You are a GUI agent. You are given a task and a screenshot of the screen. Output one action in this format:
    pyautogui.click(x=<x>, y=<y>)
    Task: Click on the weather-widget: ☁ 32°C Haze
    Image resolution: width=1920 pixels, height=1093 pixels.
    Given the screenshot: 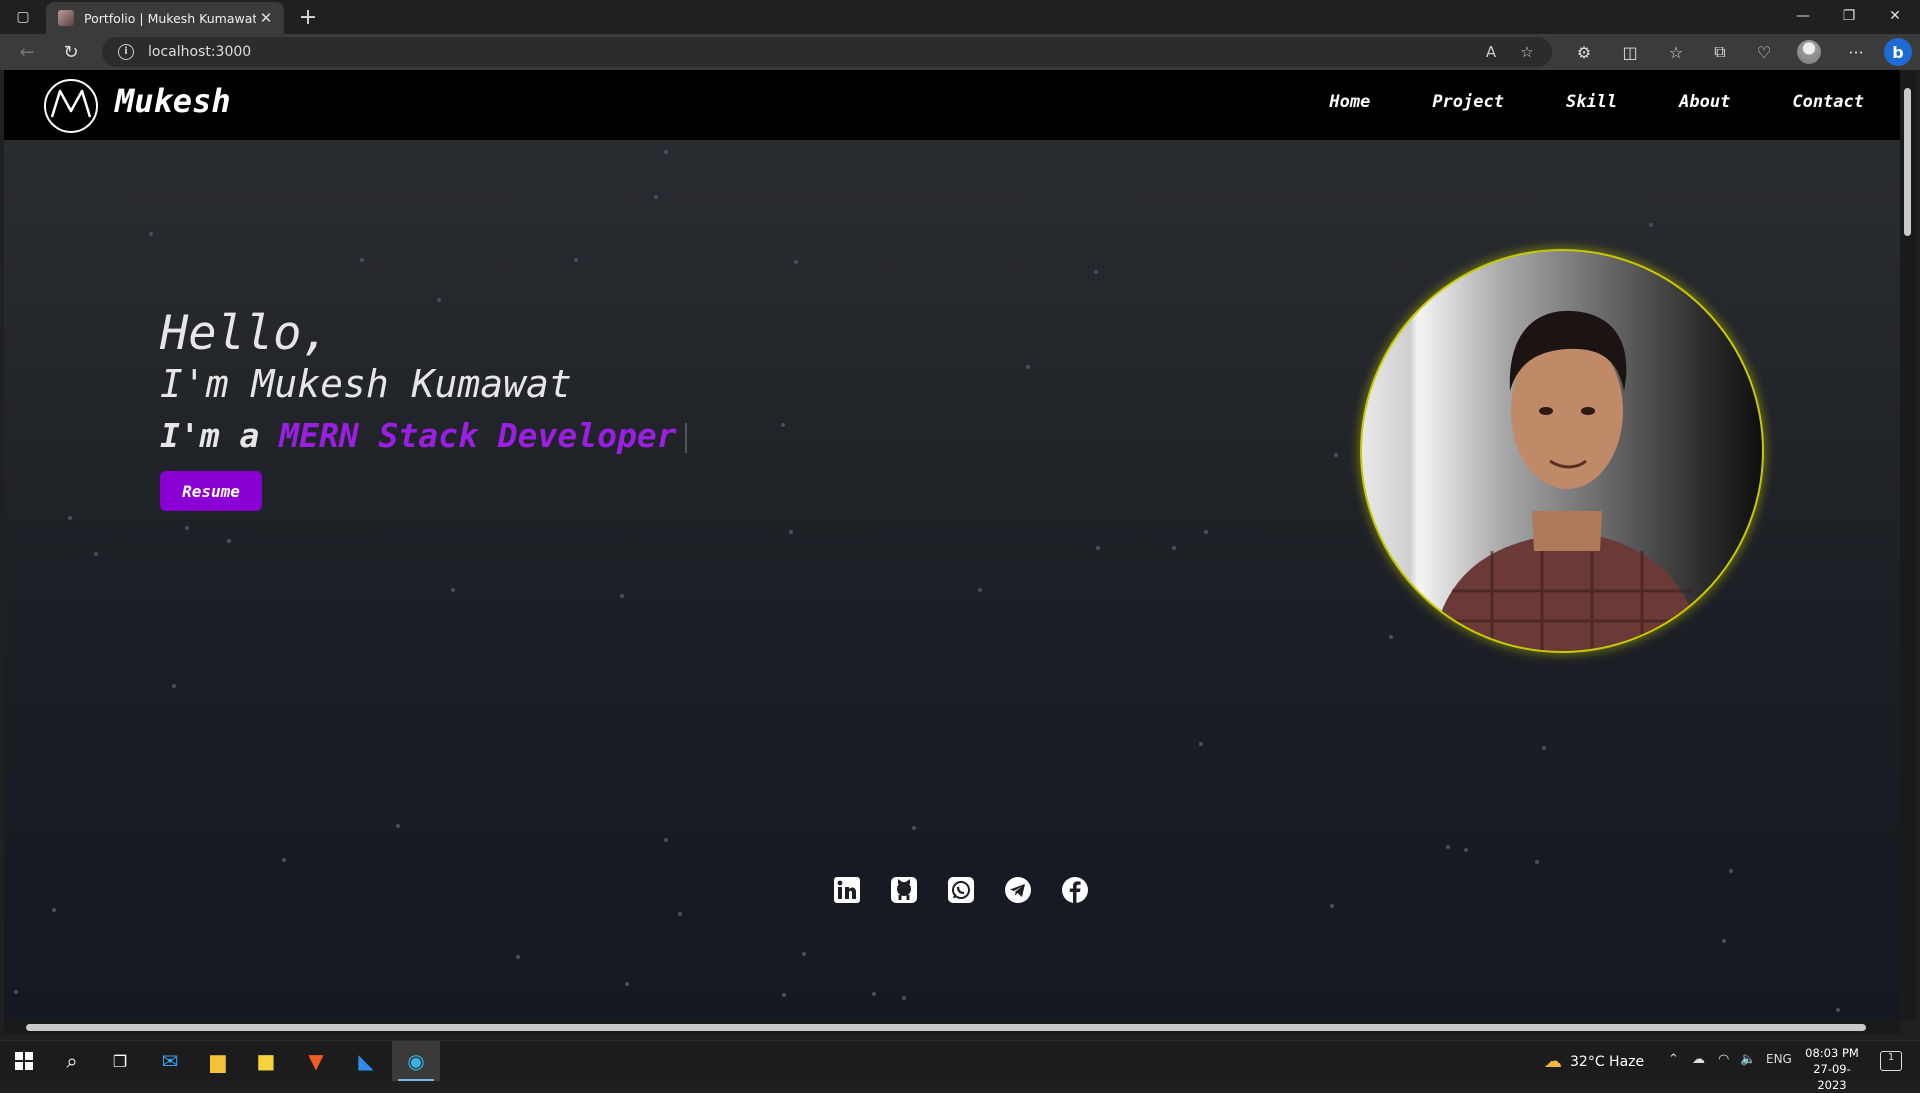 What is the action you would take?
    pyautogui.click(x=1594, y=1061)
    